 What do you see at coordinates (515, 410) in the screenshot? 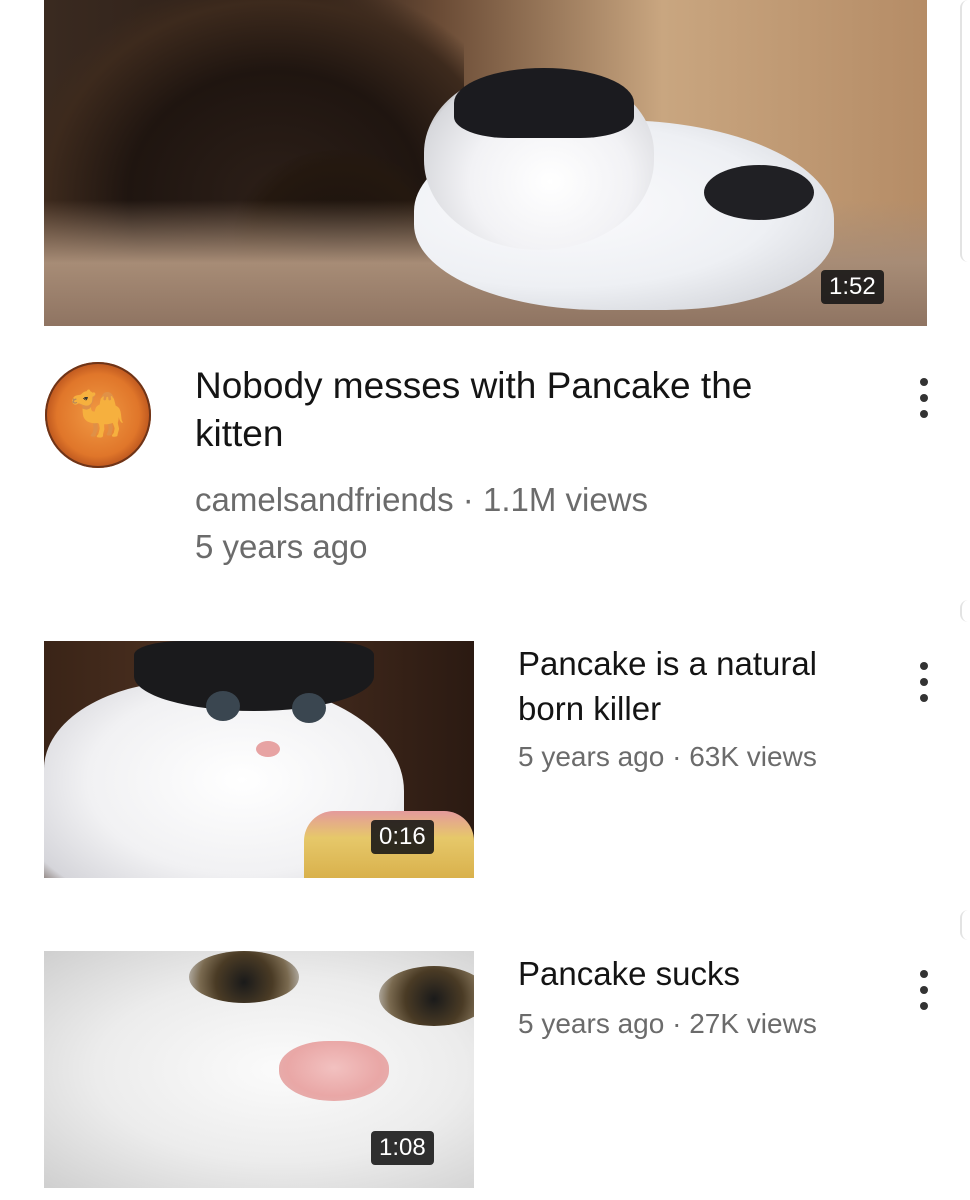
I see `featured-video-title: Nobody messes with Pancake the kitten` at bounding box center [515, 410].